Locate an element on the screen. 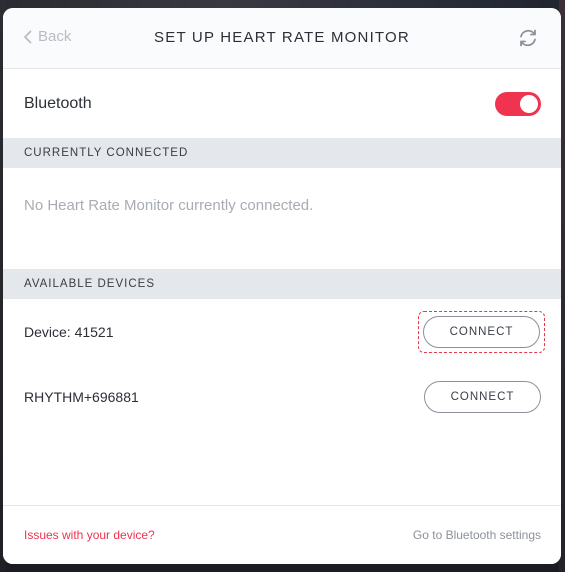  device-row: RHYTHM+696881 CONNECT is located at coordinates (282, 396).